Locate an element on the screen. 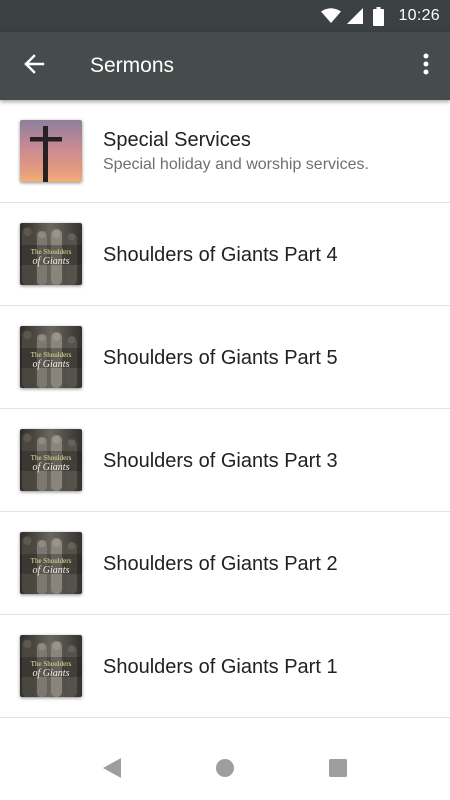  more-vertical-icon is located at coordinates (426, 66).